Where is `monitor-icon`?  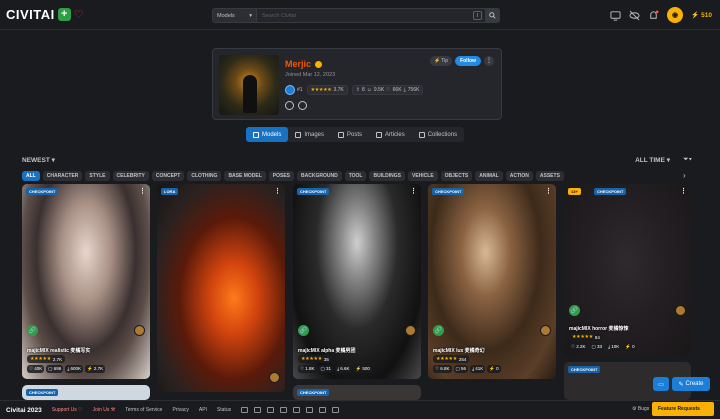
monitor-icon is located at coordinates (615, 15).